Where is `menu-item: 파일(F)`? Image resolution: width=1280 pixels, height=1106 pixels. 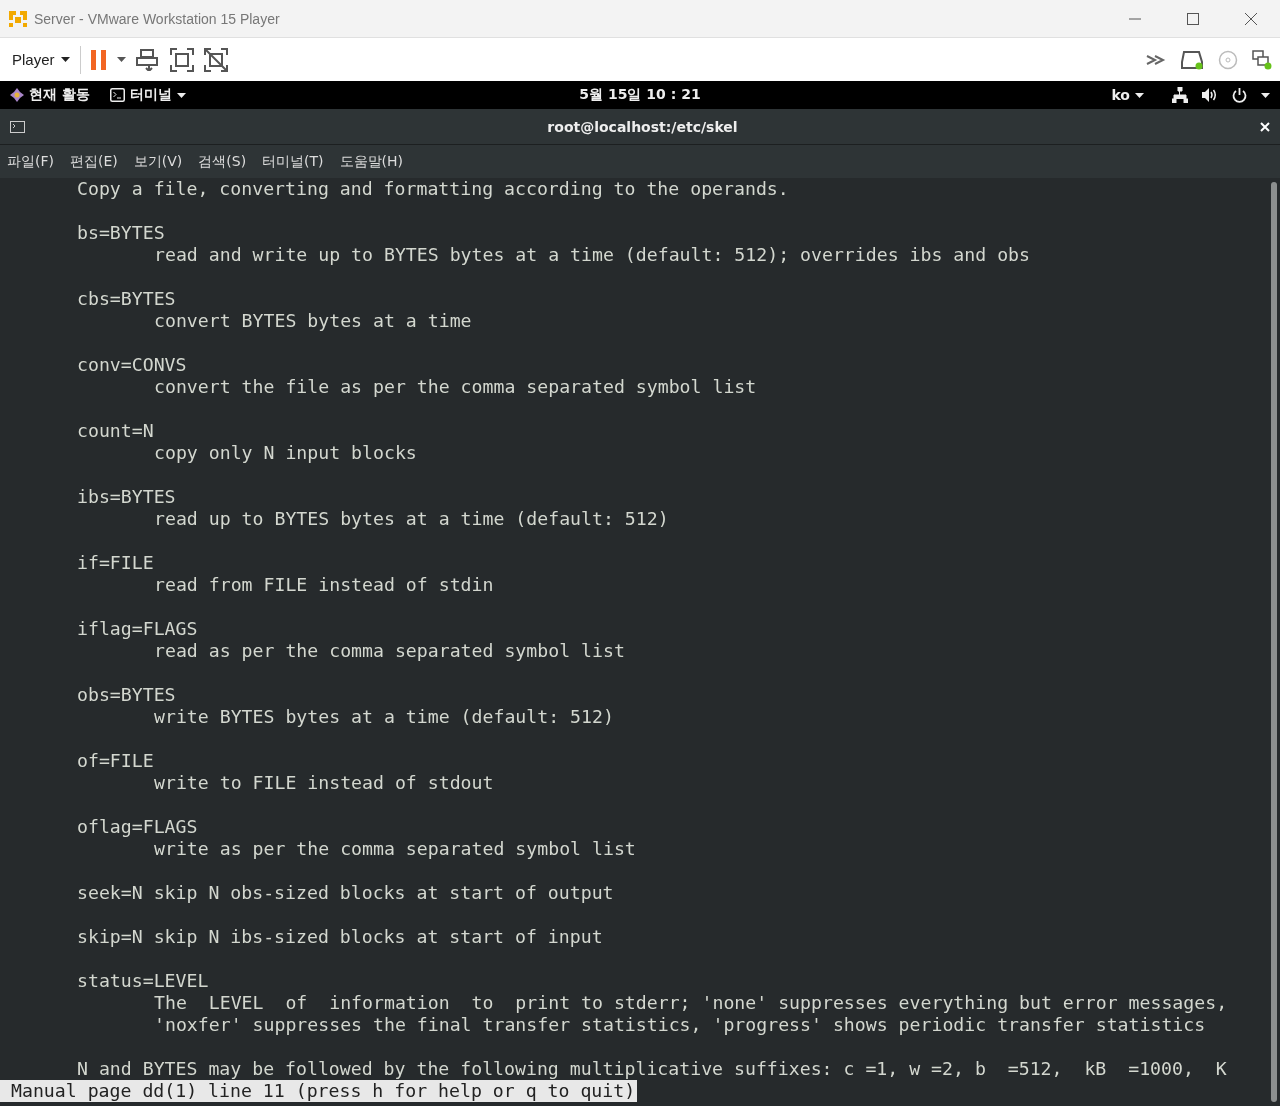 menu-item: 파일(F) is located at coordinates (30, 161).